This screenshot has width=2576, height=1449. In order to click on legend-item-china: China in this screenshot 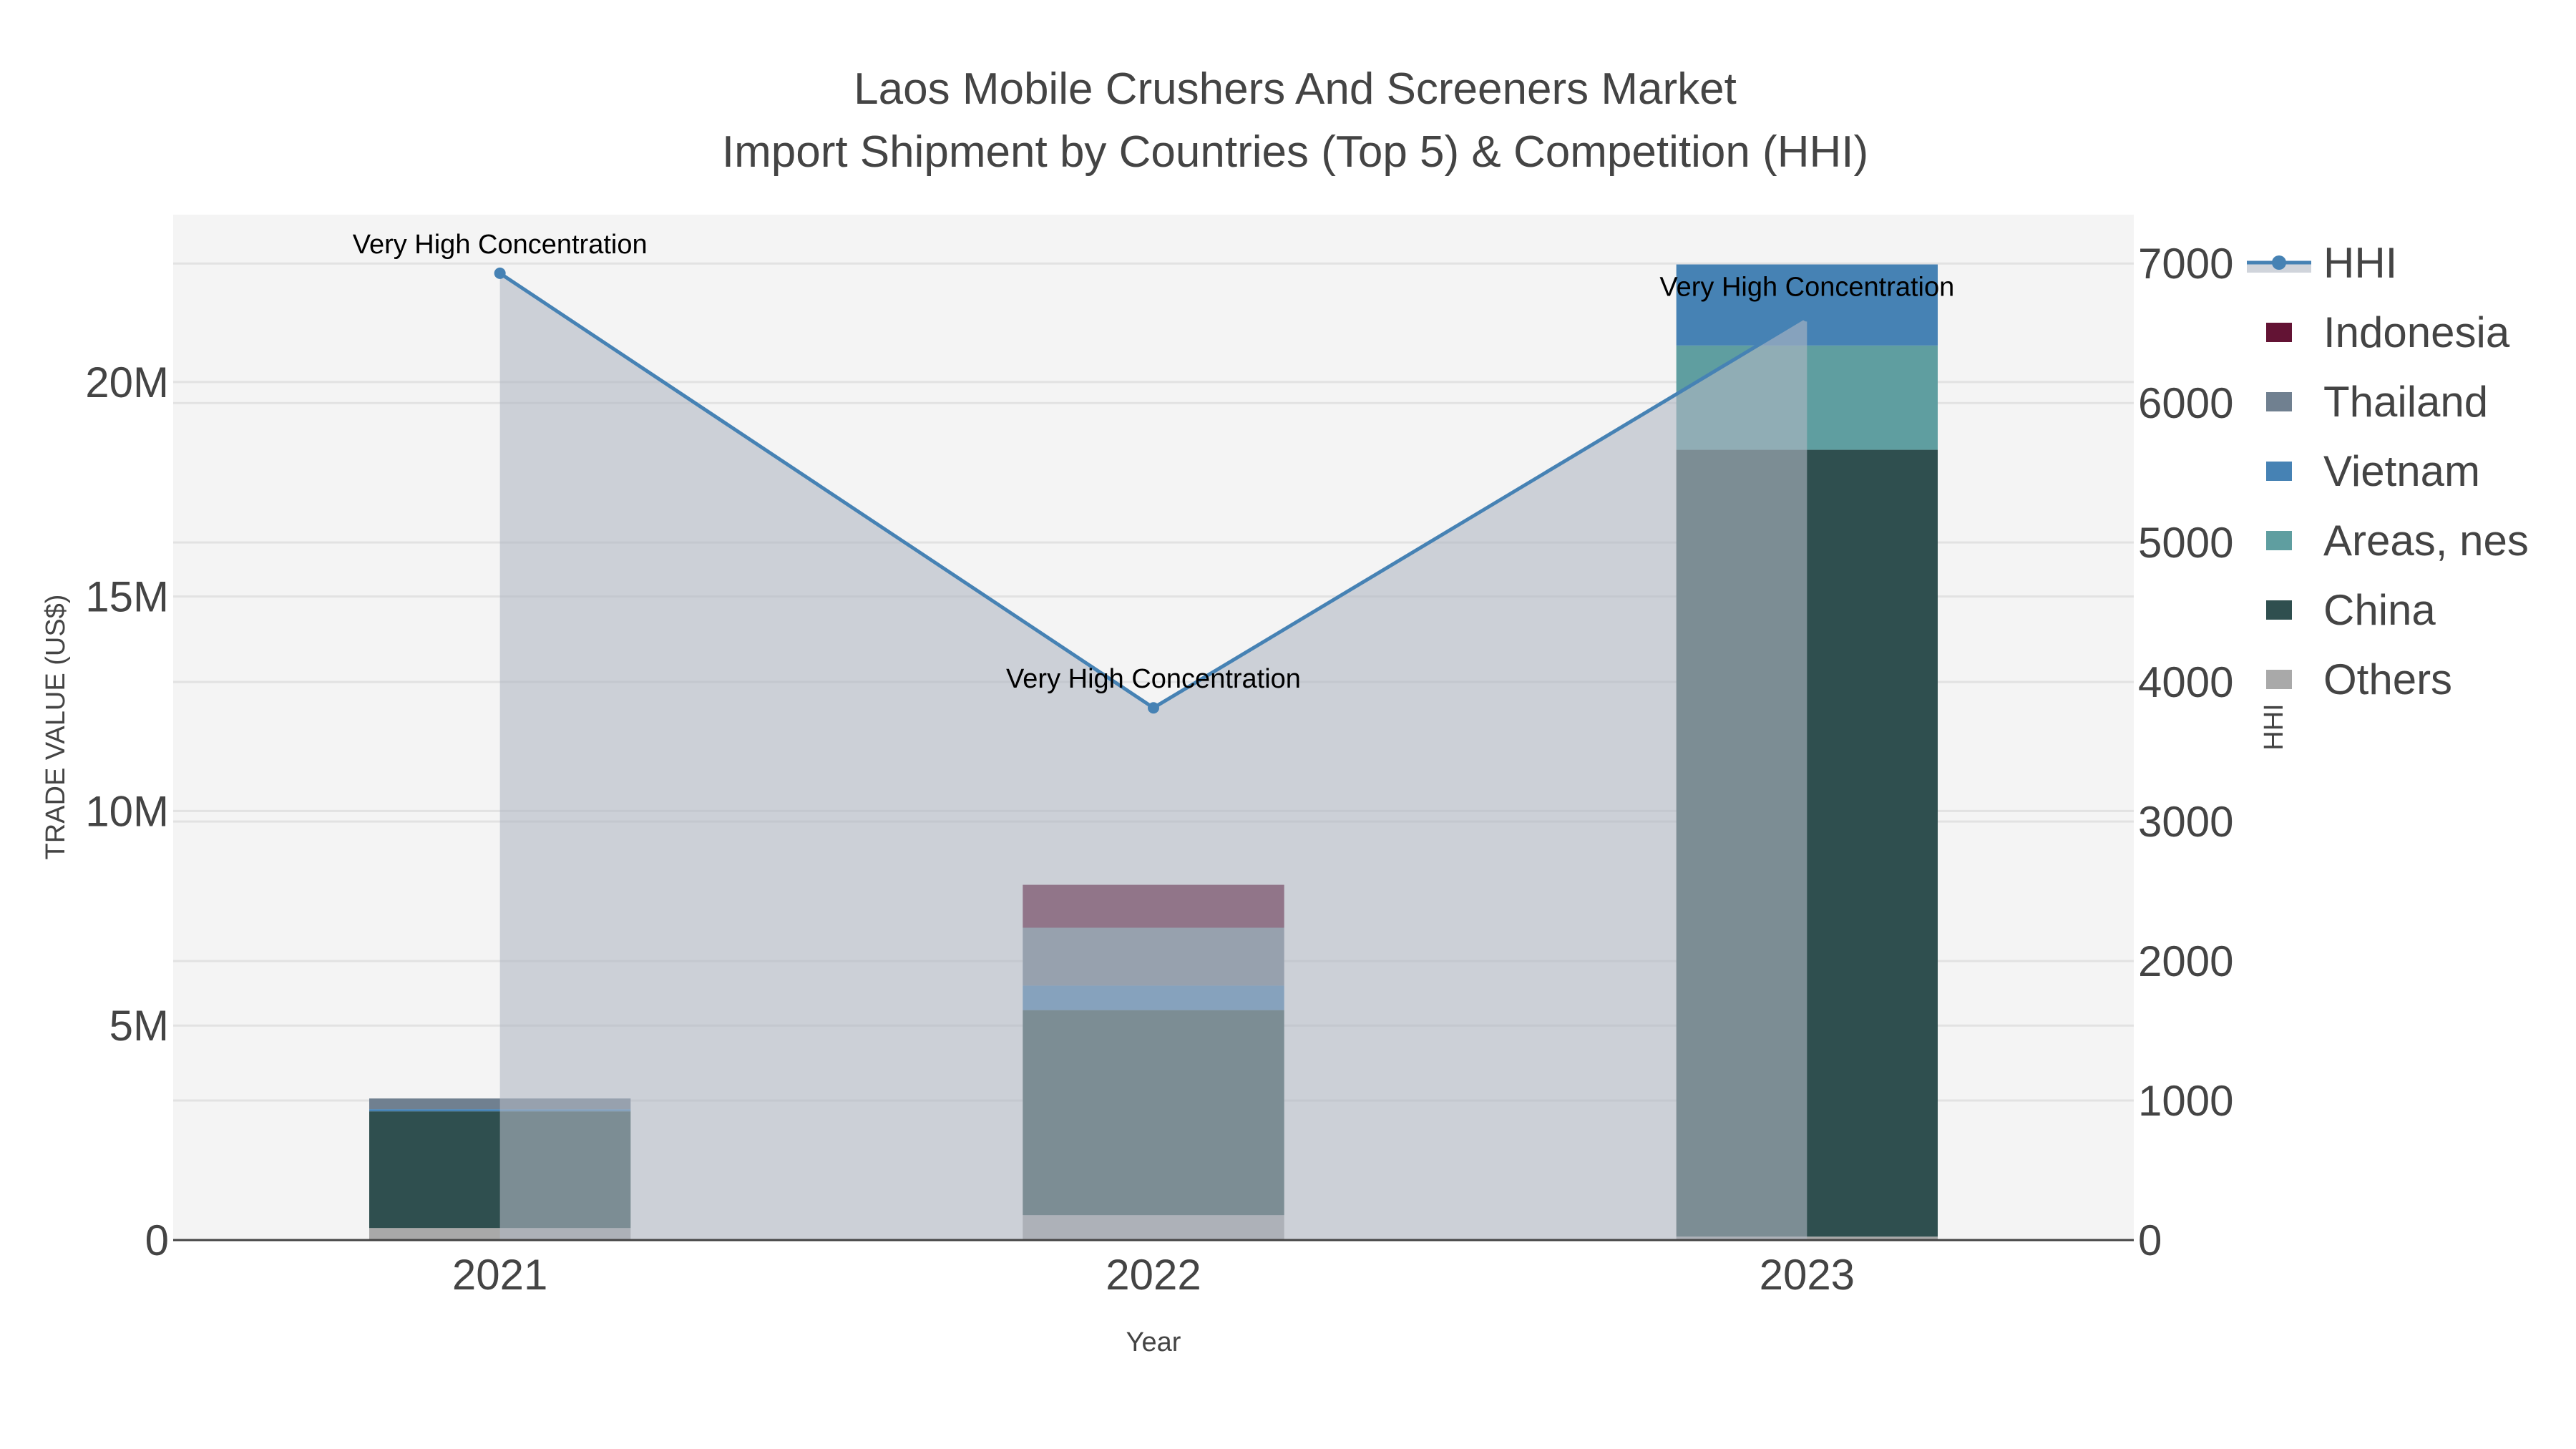, I will do `click(2351, 610)`.